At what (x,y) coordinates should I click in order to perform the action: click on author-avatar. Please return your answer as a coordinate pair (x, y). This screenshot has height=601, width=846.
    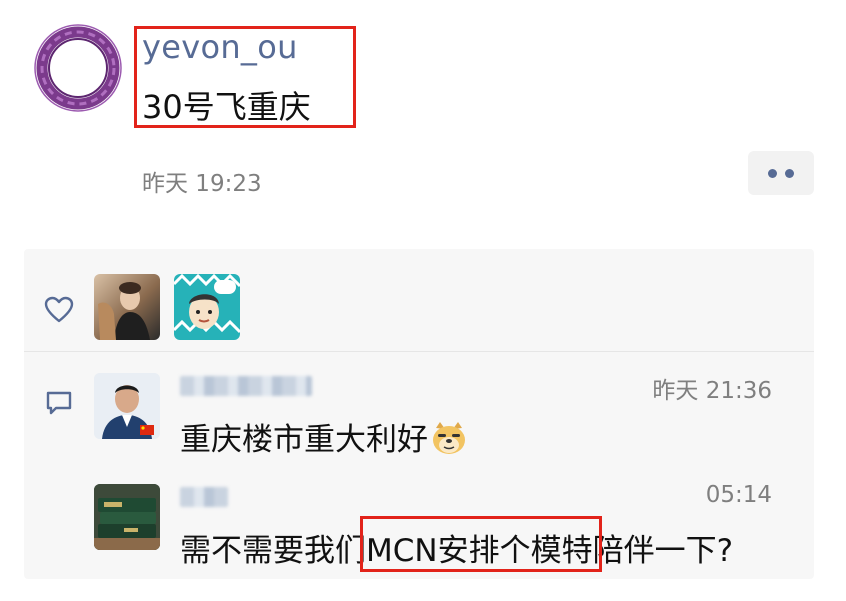
    Looking at the image, I should click on (78, 68).